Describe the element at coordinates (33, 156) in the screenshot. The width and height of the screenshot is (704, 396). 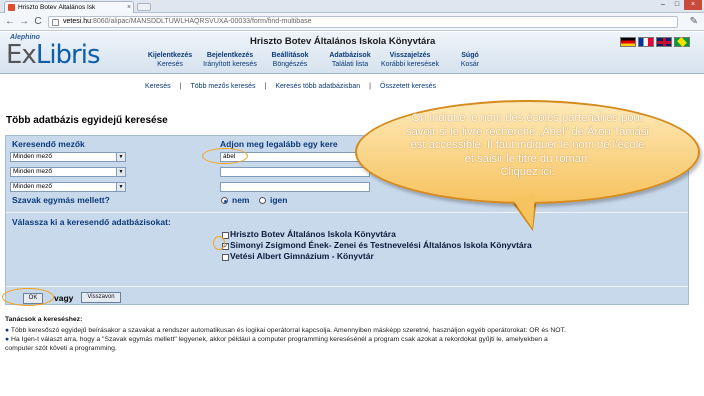
I see `field-select-1-value: Minden mező` at that location.